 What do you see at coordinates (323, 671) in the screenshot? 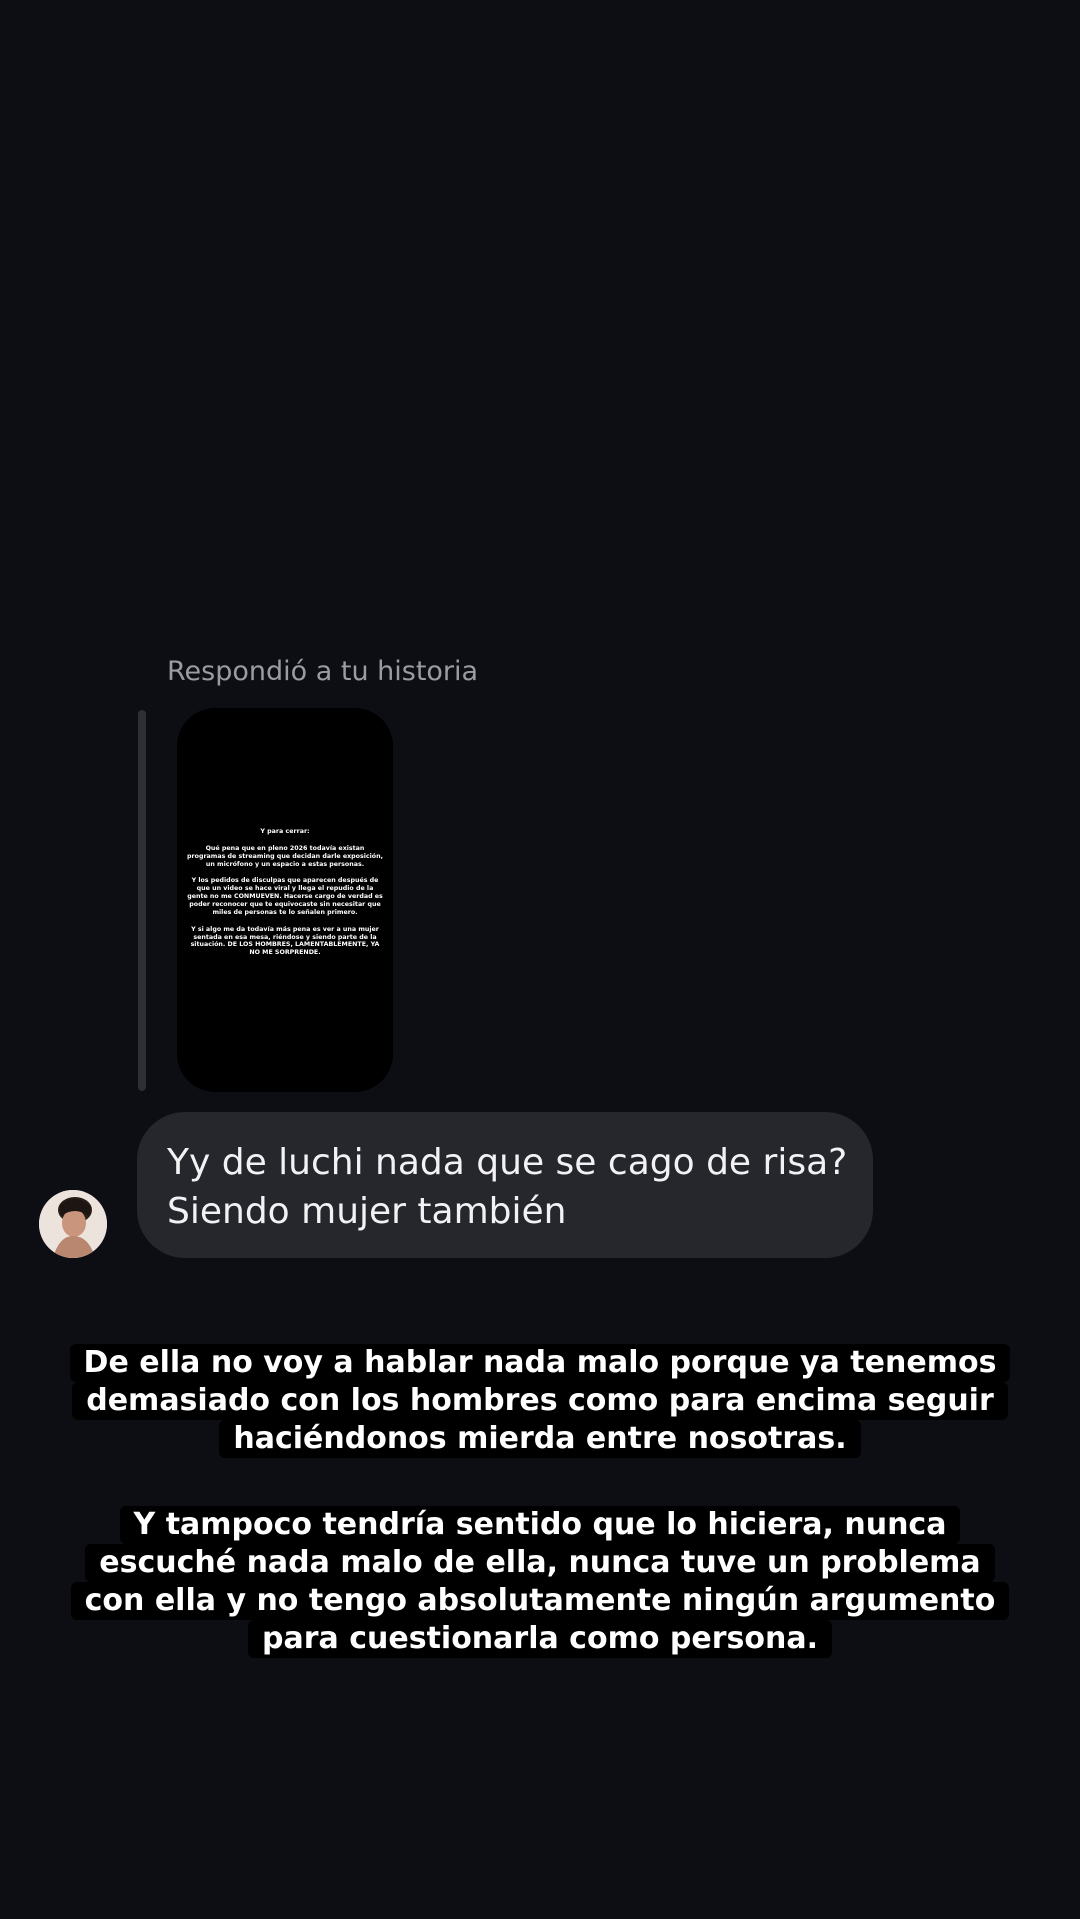
I see `reply-context-label: Respondió a tu historia` at bounding box center [323, 671].